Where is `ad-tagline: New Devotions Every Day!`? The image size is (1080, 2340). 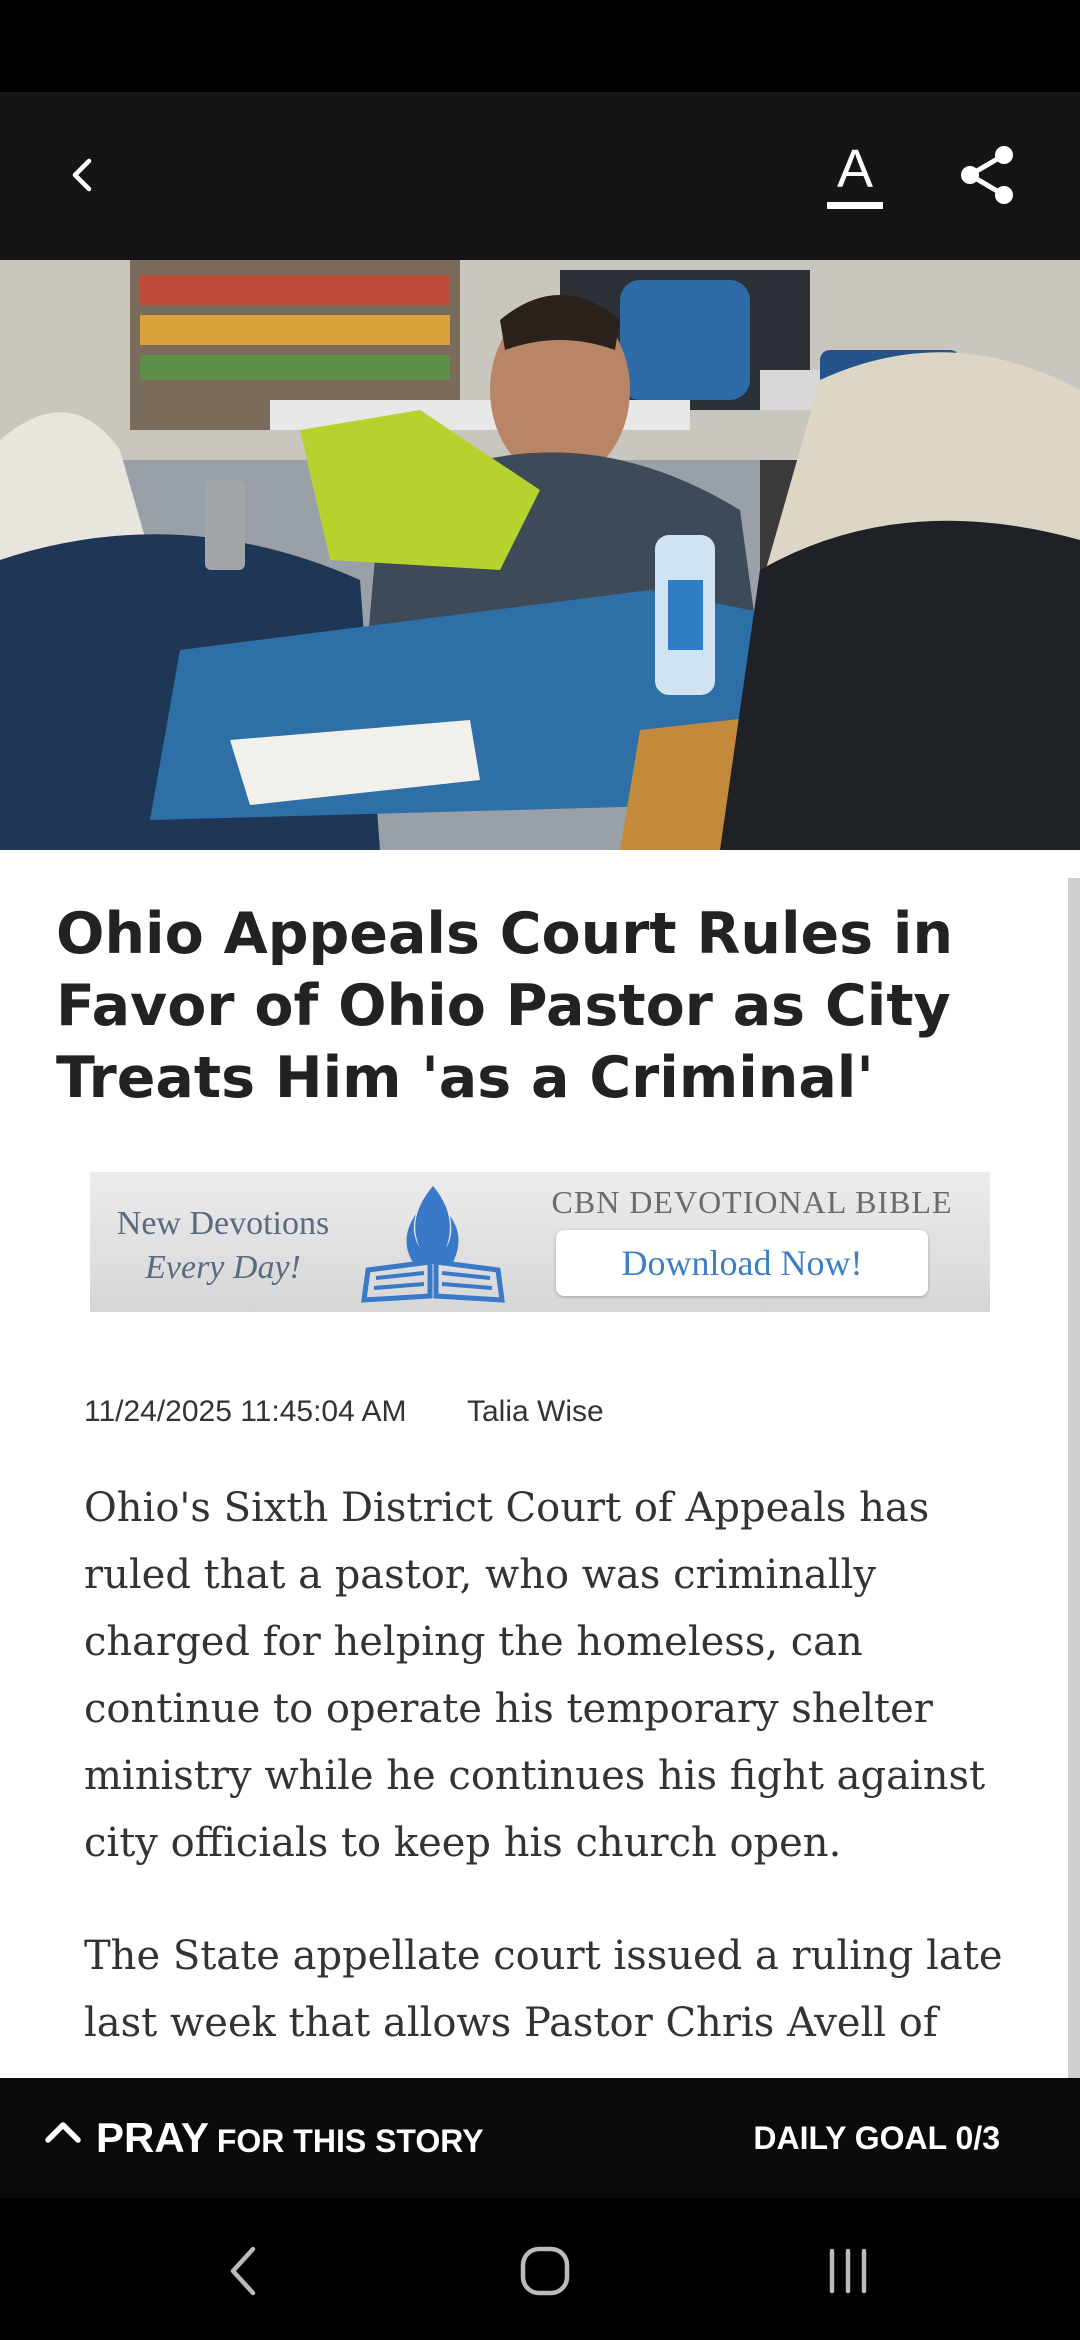
ad-tagline: New Devotions Every Day! is located at coordinates (223, 1246).